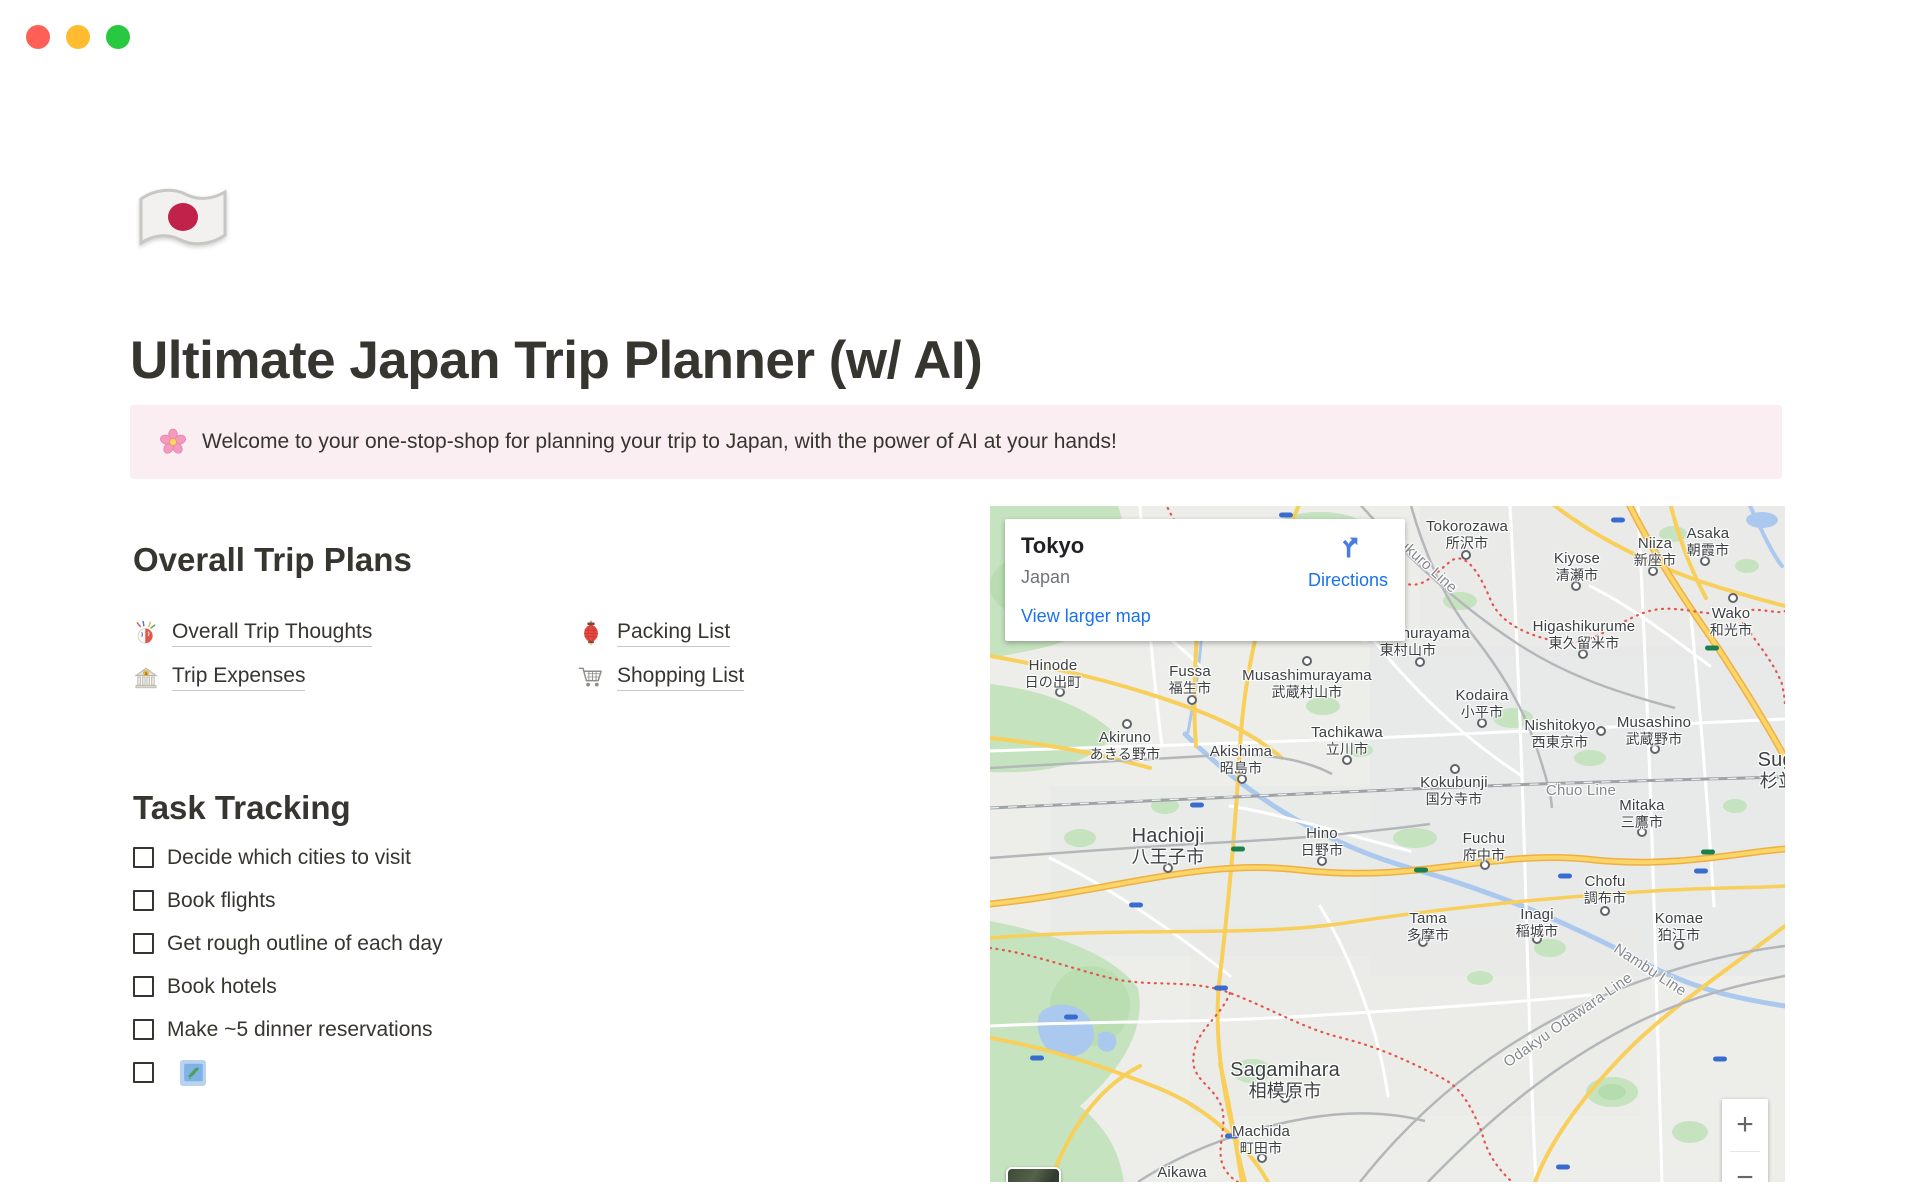 The image size is (1920, 1200). I want to click on map-city-label: Hino 日野市, so click(1322, 841).